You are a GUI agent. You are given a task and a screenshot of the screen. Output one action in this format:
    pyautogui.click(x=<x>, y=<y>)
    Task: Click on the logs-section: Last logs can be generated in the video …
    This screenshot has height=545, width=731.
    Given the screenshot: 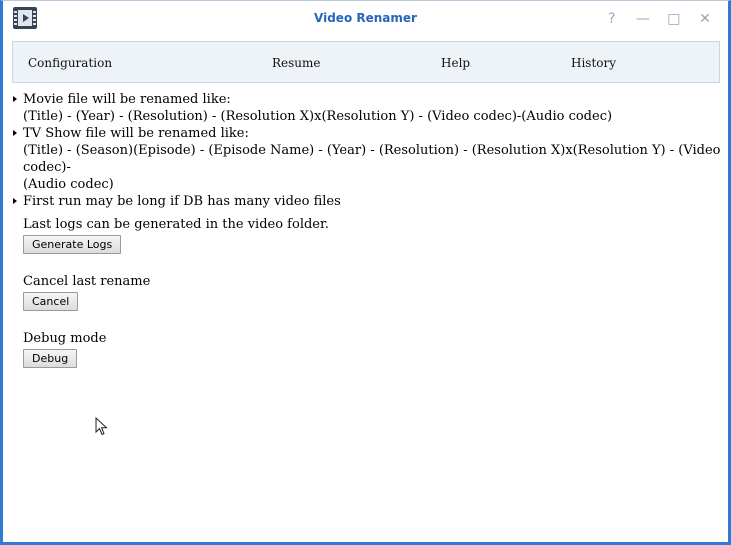 What is the action you would take?
    pyautogui.click(x=176, y=235)
    